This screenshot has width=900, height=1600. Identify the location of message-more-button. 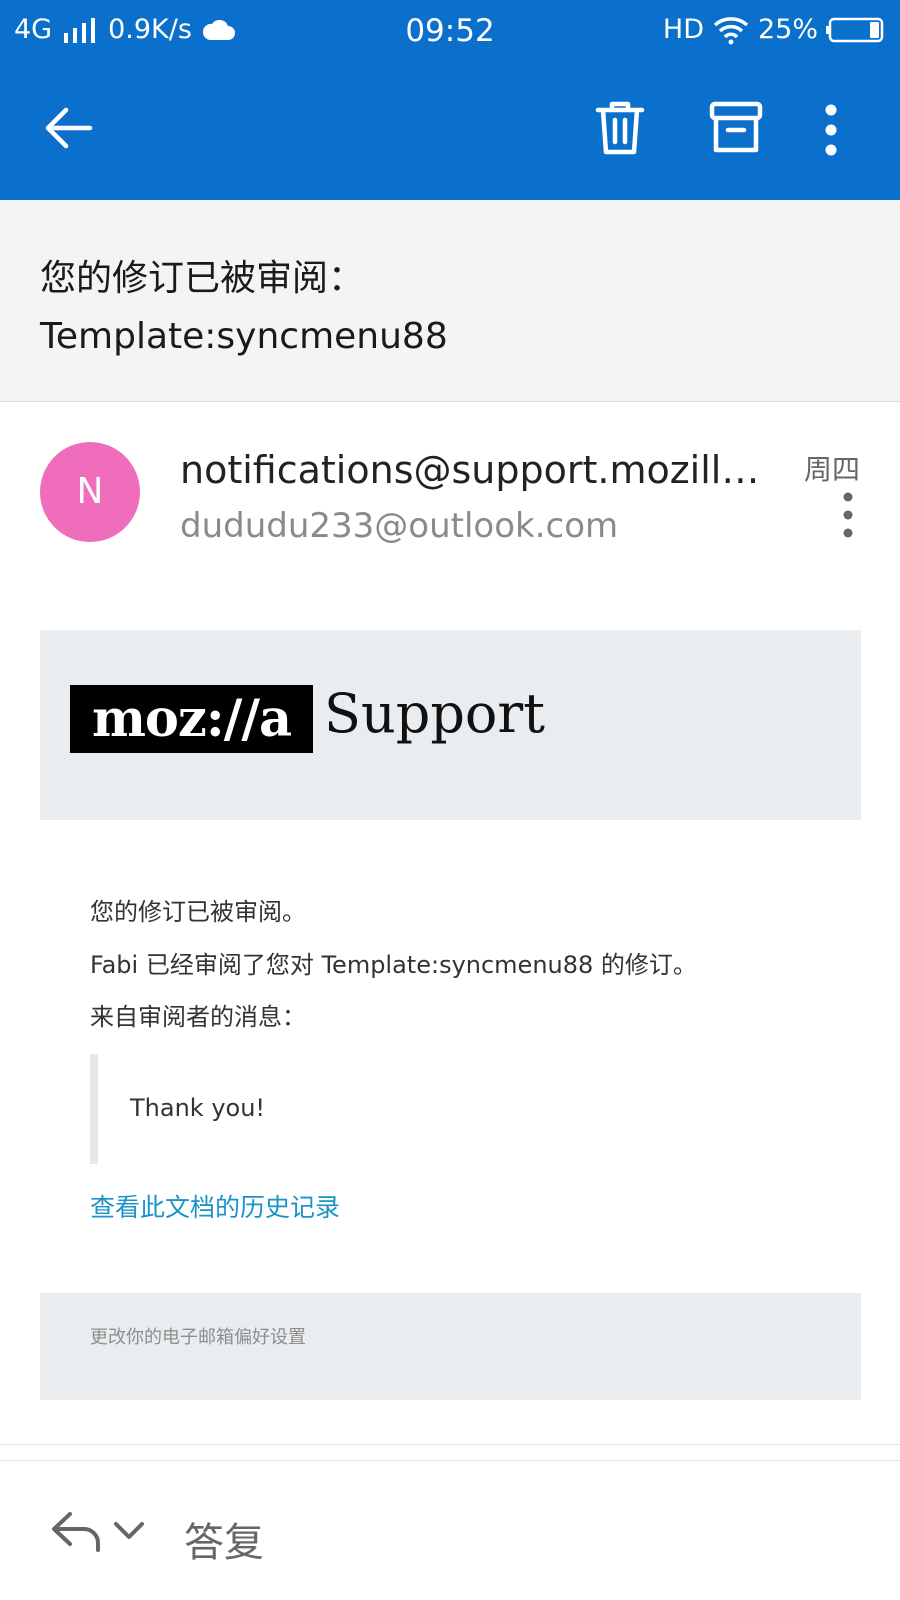
(848, 515).